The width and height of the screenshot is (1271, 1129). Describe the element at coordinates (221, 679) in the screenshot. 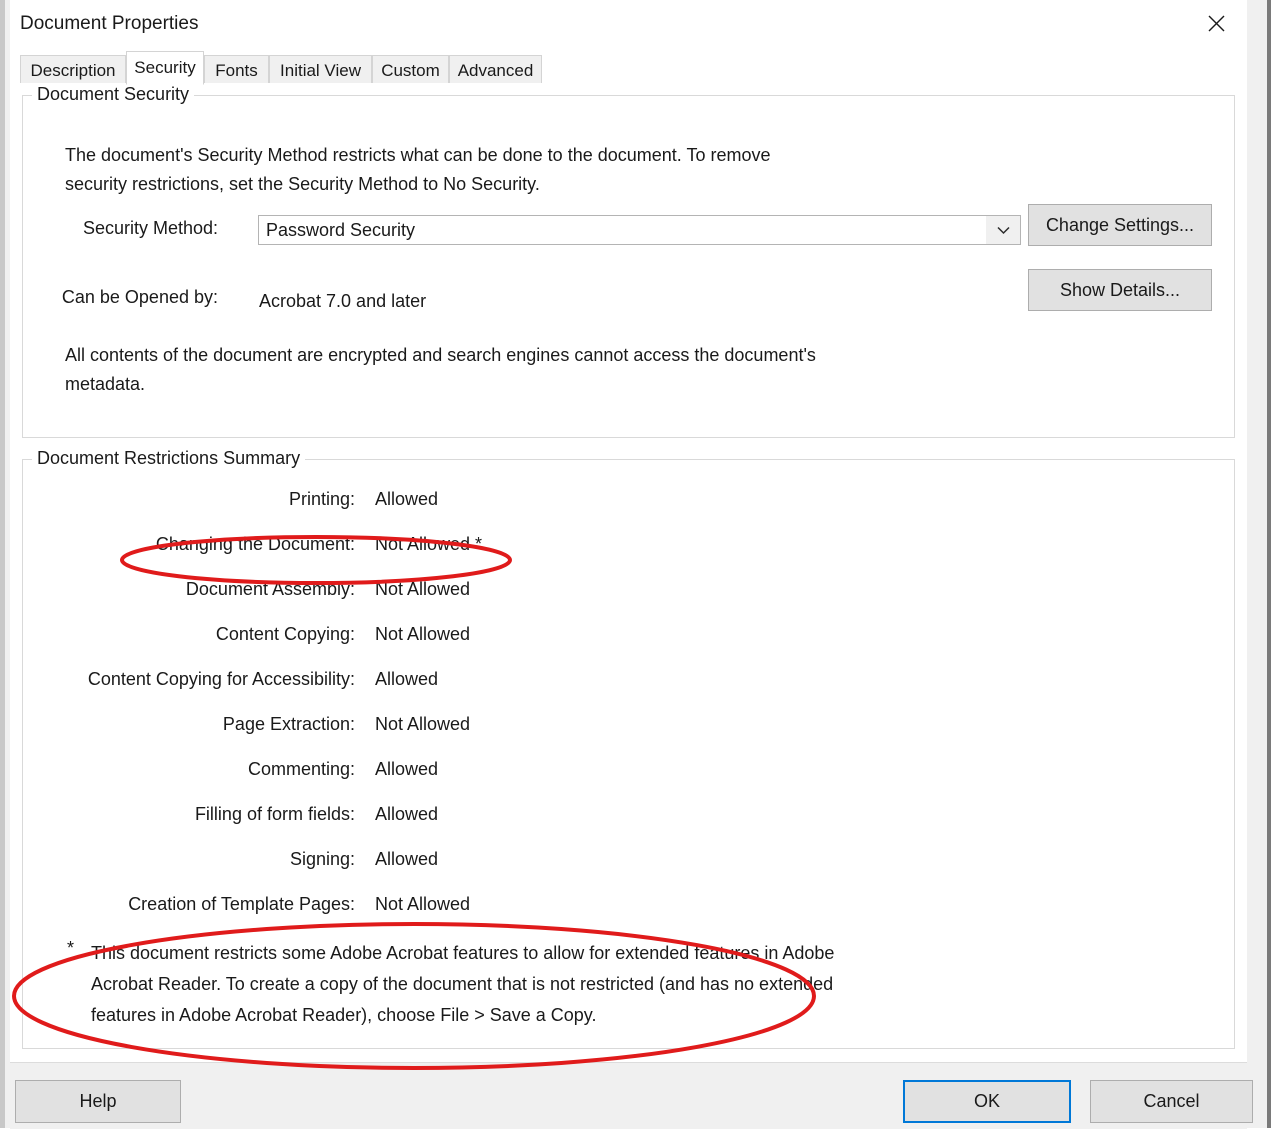

I see `restriction-label: Content Copying for Accessibility:` at that location.